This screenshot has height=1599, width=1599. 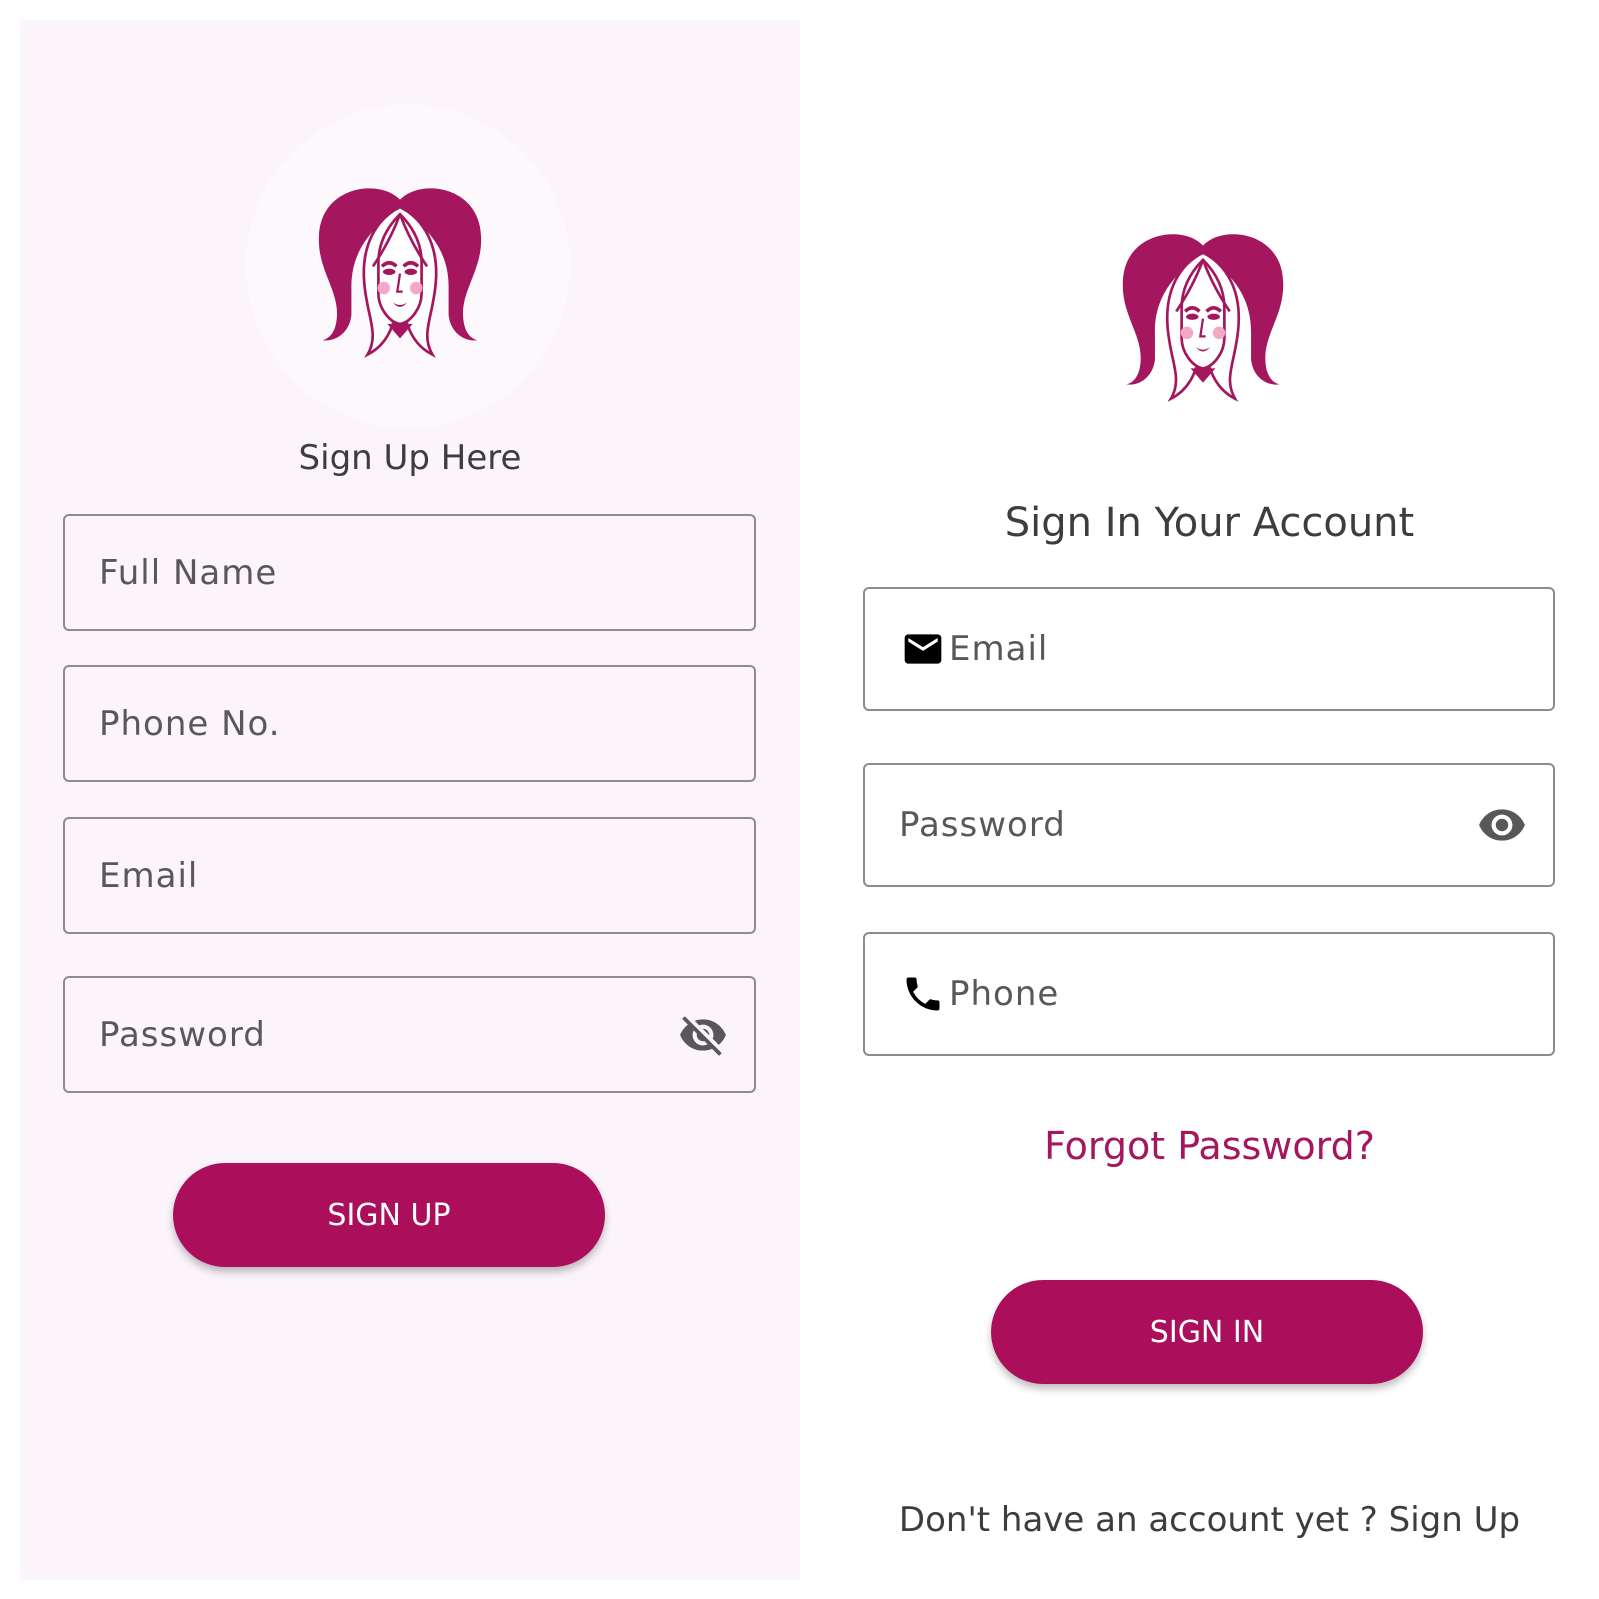 What do you see at coordinates (1454, 1520) in the screenshot?
I see `signup-link: Sign Up` at bounding box center [1454, 1520].